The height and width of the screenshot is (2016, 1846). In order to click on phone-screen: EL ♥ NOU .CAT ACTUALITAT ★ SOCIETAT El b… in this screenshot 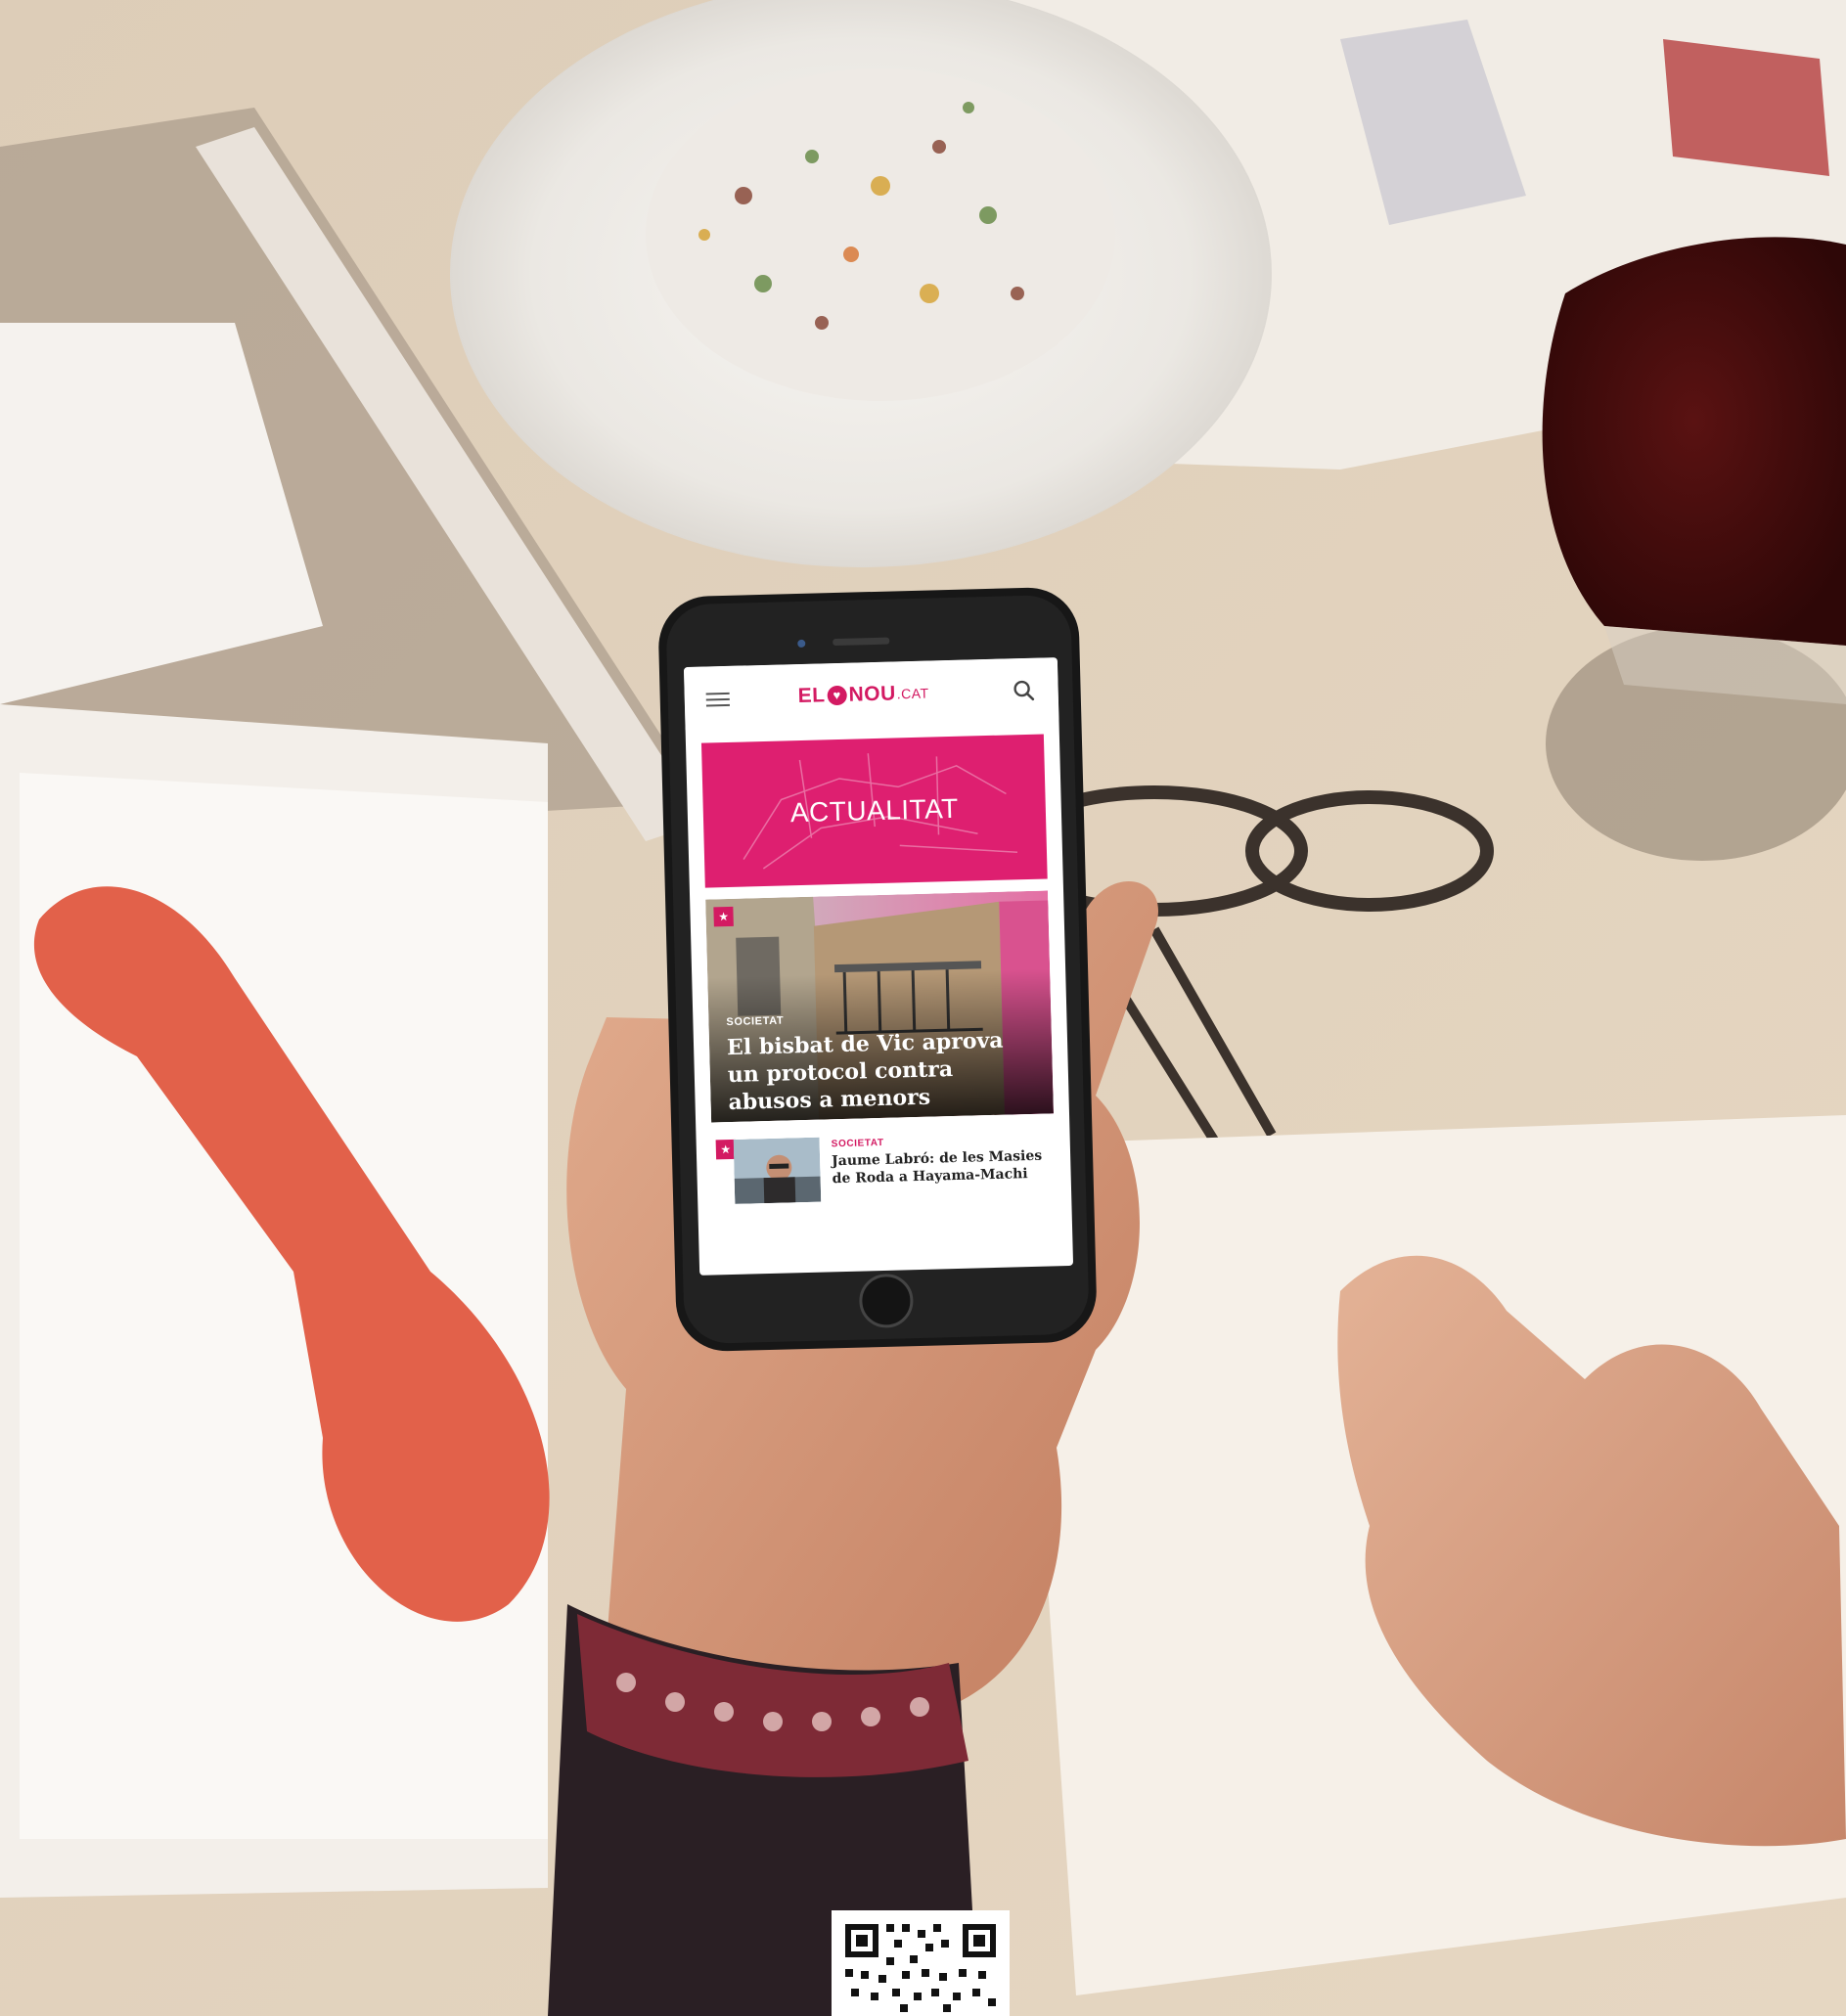, I will do `click(878, 966)`.